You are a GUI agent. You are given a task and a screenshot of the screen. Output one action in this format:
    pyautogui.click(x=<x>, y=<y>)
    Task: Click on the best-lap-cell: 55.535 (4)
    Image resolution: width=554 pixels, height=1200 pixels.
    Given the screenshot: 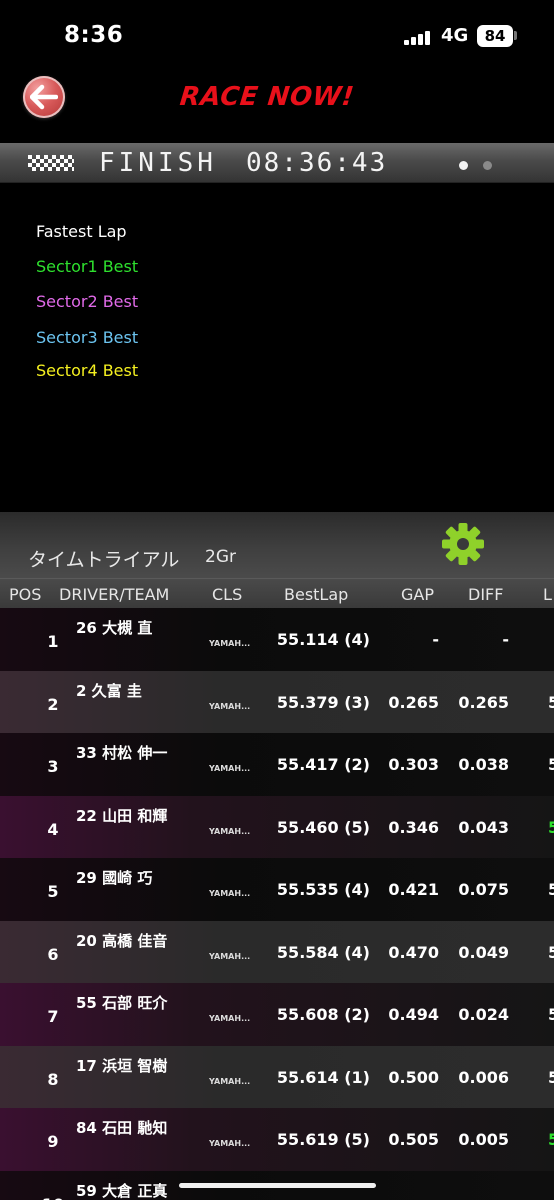 What is the action you would take?
    pyautogui.click(x=323, y=889)
    